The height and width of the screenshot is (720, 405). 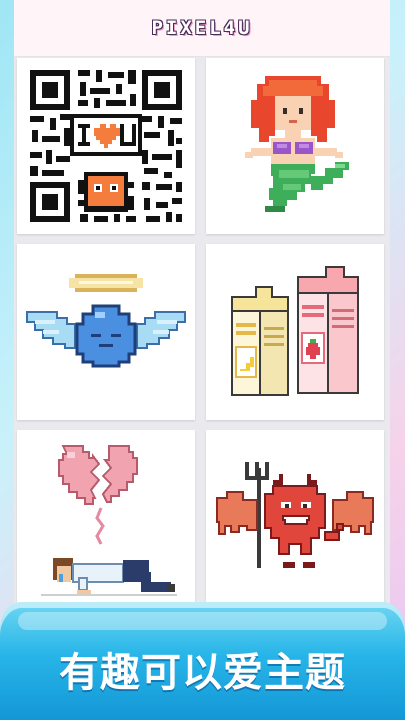 I want to click on artwork-card-milk-cartons, so click(x=295, y=332).